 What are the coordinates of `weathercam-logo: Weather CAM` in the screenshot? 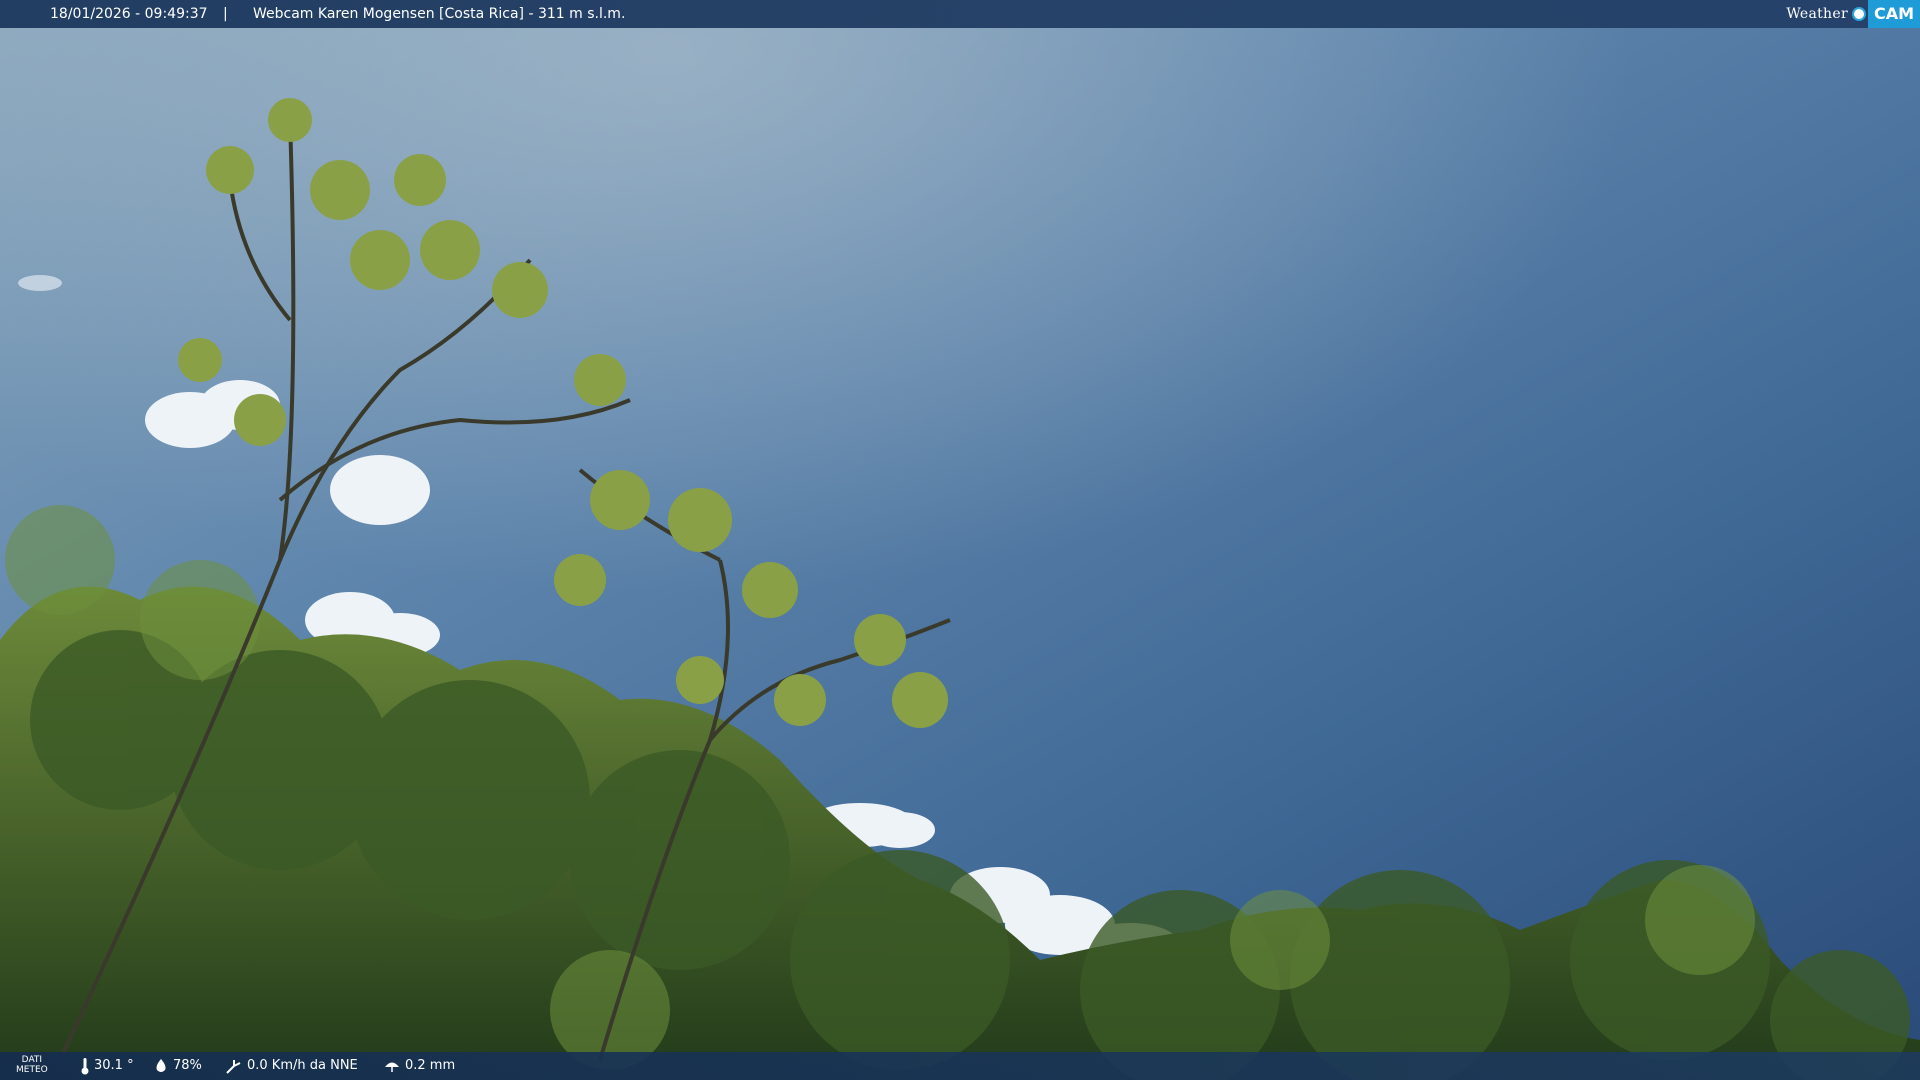 It's located at (1853, 14).